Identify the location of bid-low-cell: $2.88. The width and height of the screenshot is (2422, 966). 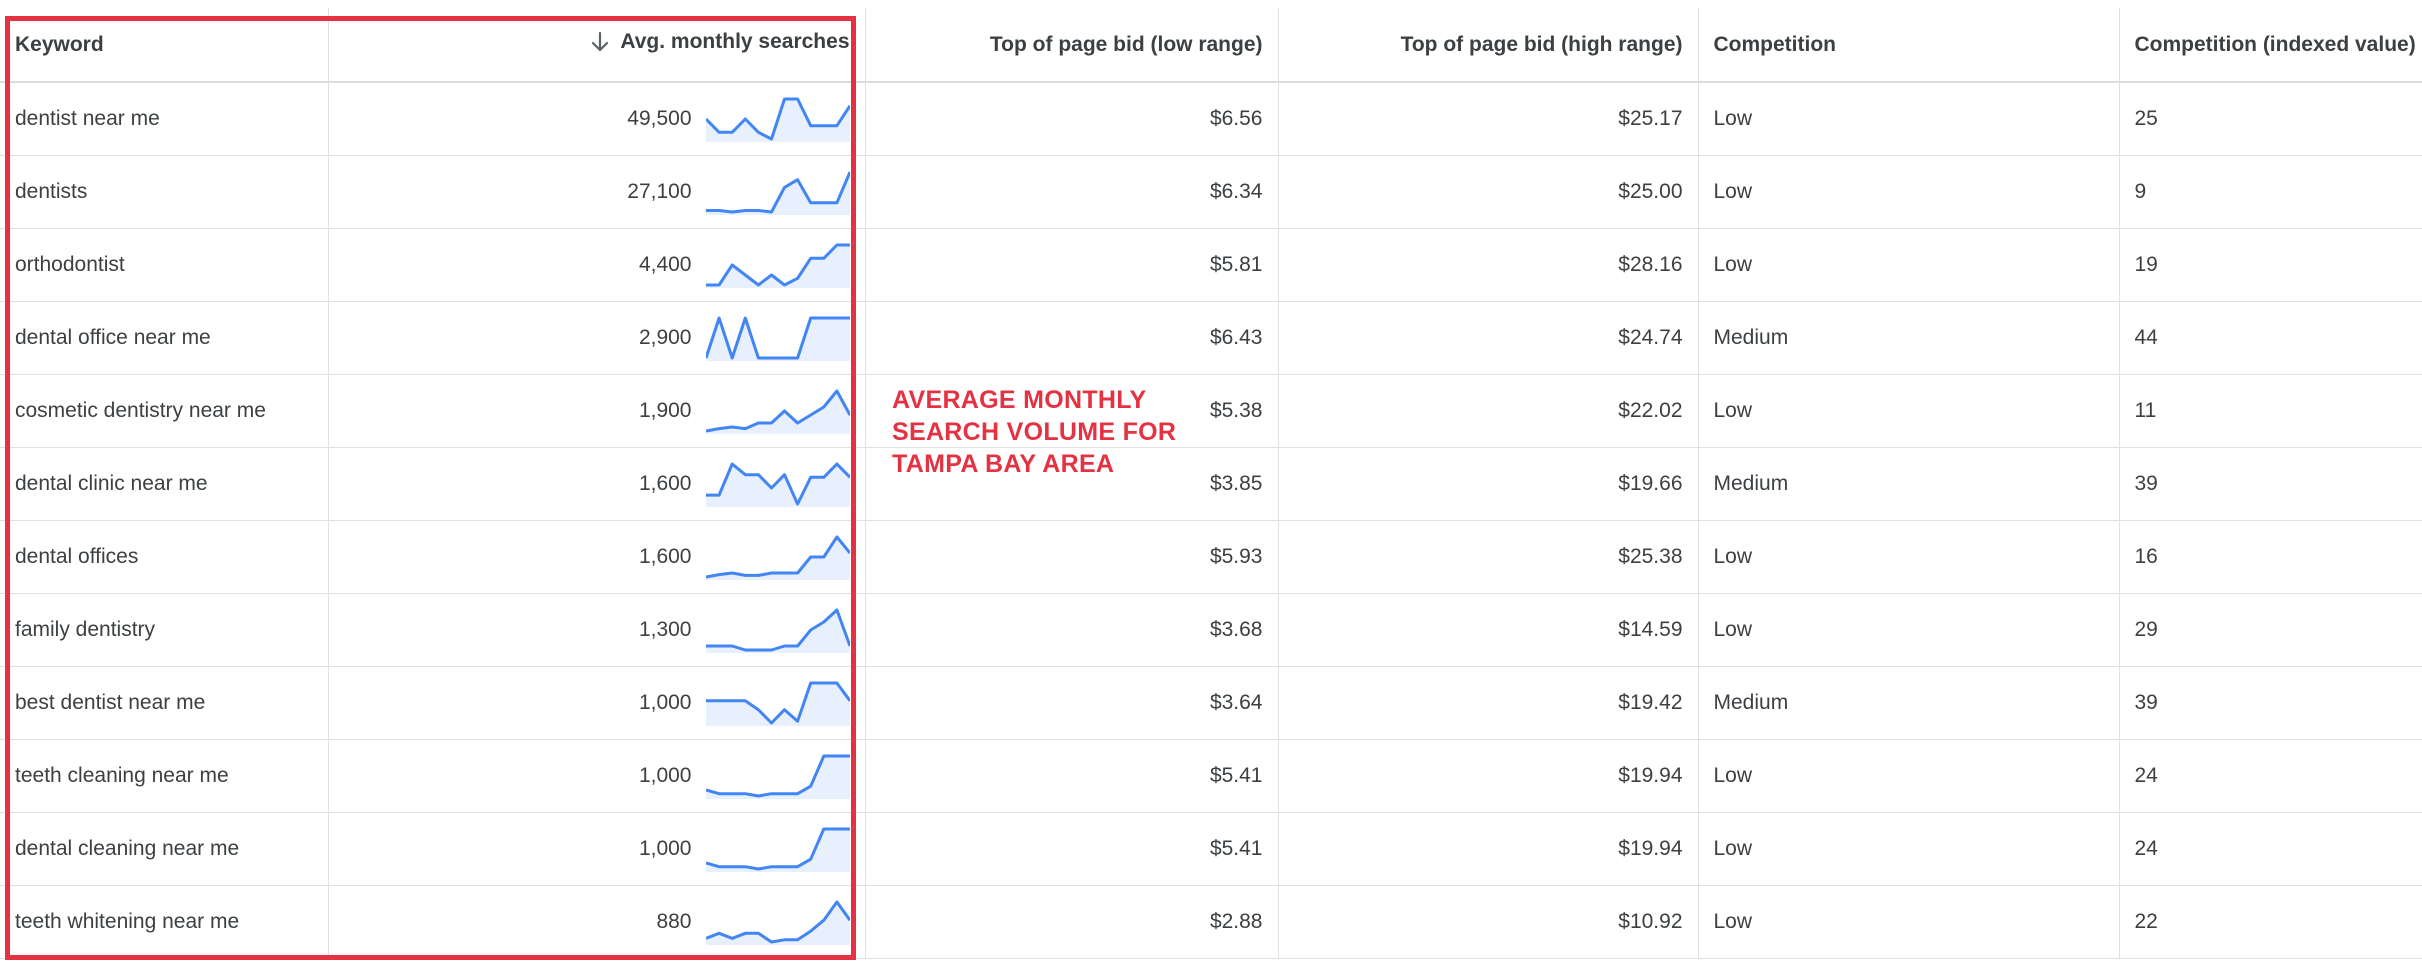
(1072, 922).